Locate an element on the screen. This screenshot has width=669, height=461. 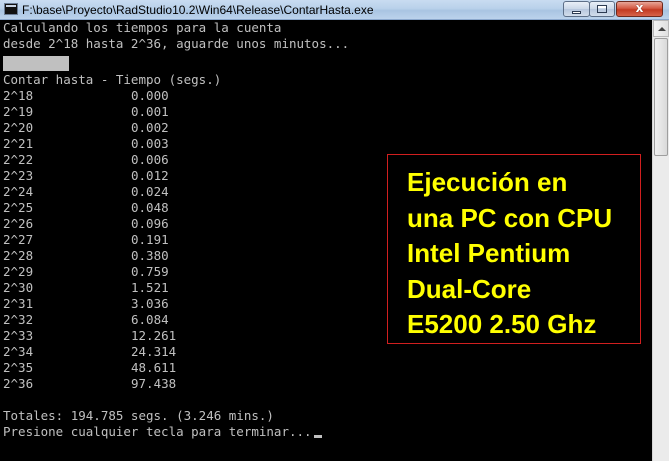
row-time: 1.521 is located at coordinates (150, 287).